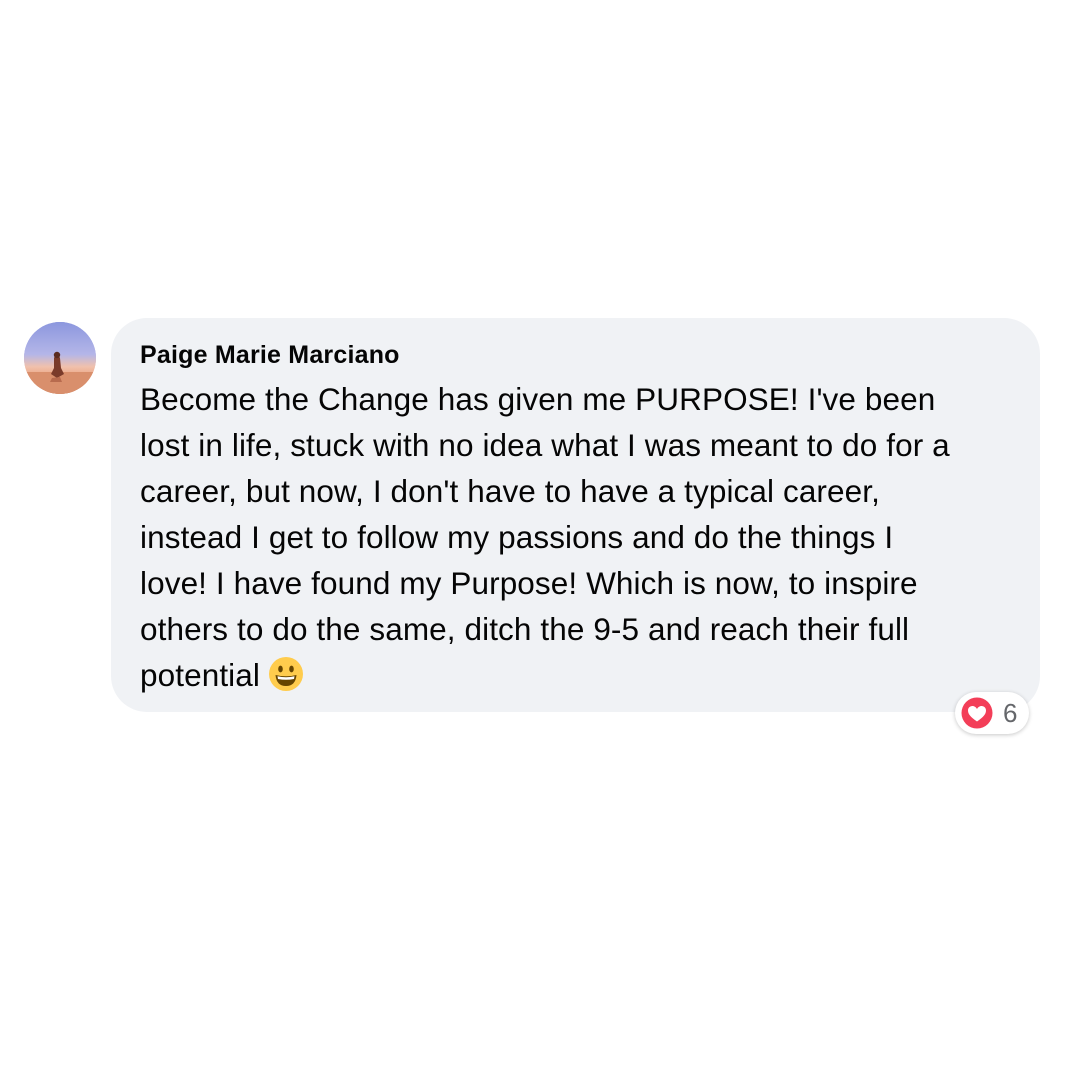 The height and width of the screenshot is (1080, 1080). I want to click on avatar, so click(60, 358).